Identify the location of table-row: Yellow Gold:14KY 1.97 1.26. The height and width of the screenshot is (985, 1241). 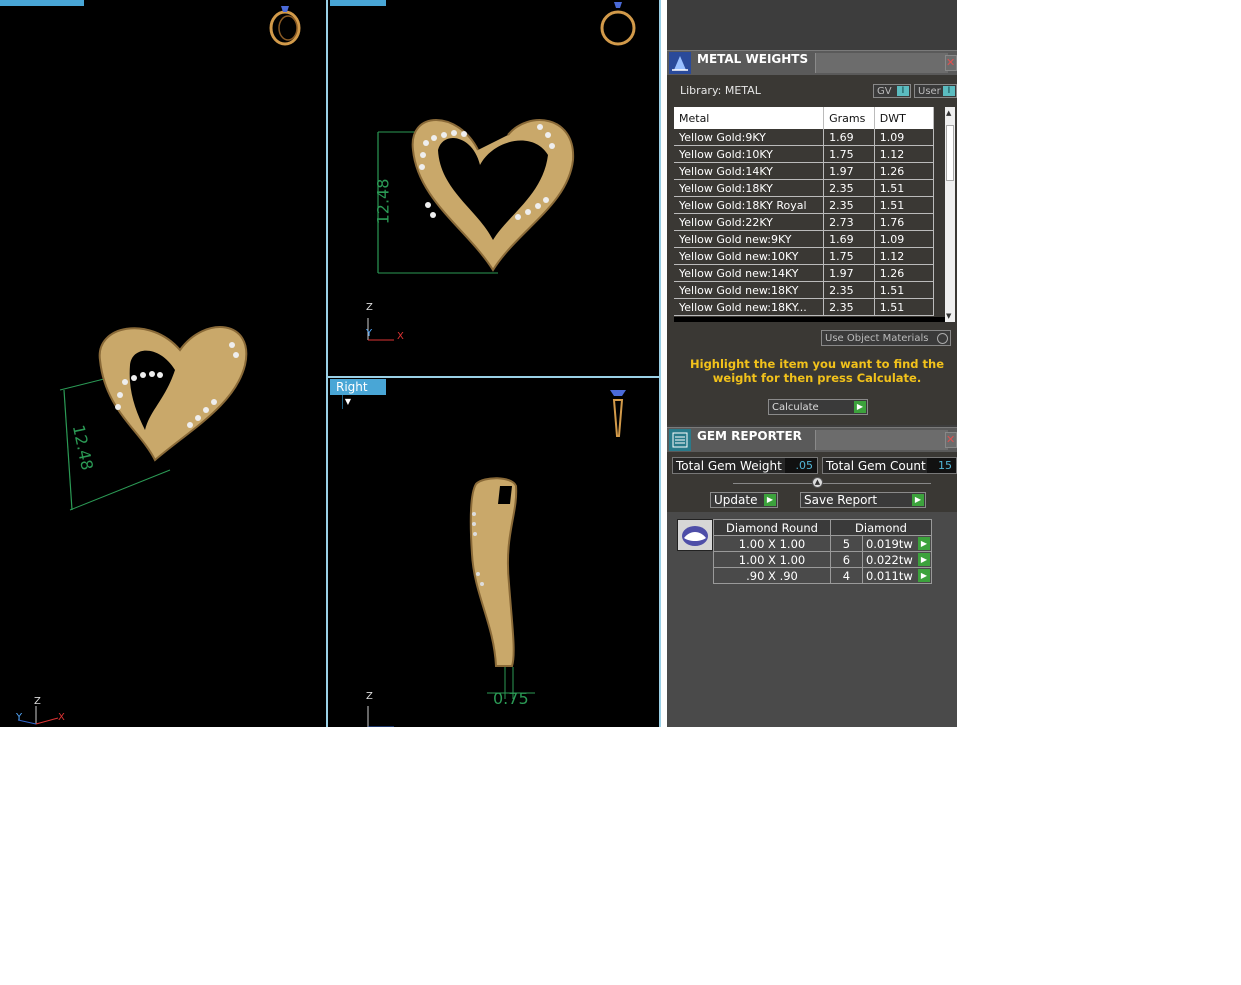
(804, 171).